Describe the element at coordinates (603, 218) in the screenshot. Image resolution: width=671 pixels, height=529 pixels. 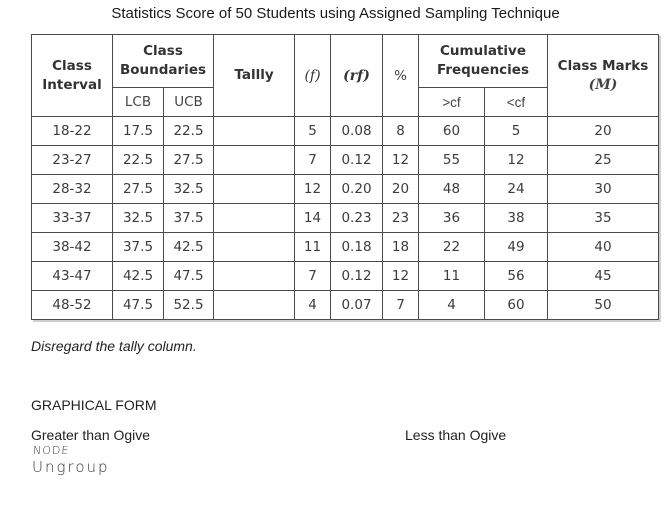
I see `cell-class-mark: 35` at that location.